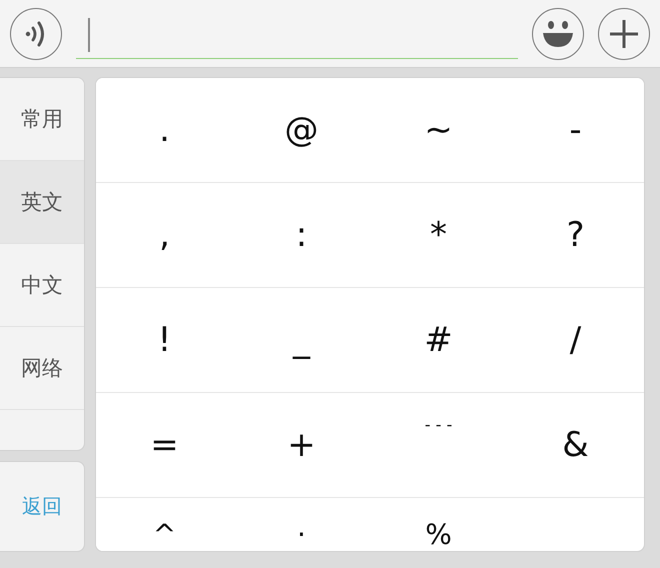 This screenshot has height=568, width=660. Describe the element at coordinates (89, 35) in the screenshot. I see `text-cursor` at that location.